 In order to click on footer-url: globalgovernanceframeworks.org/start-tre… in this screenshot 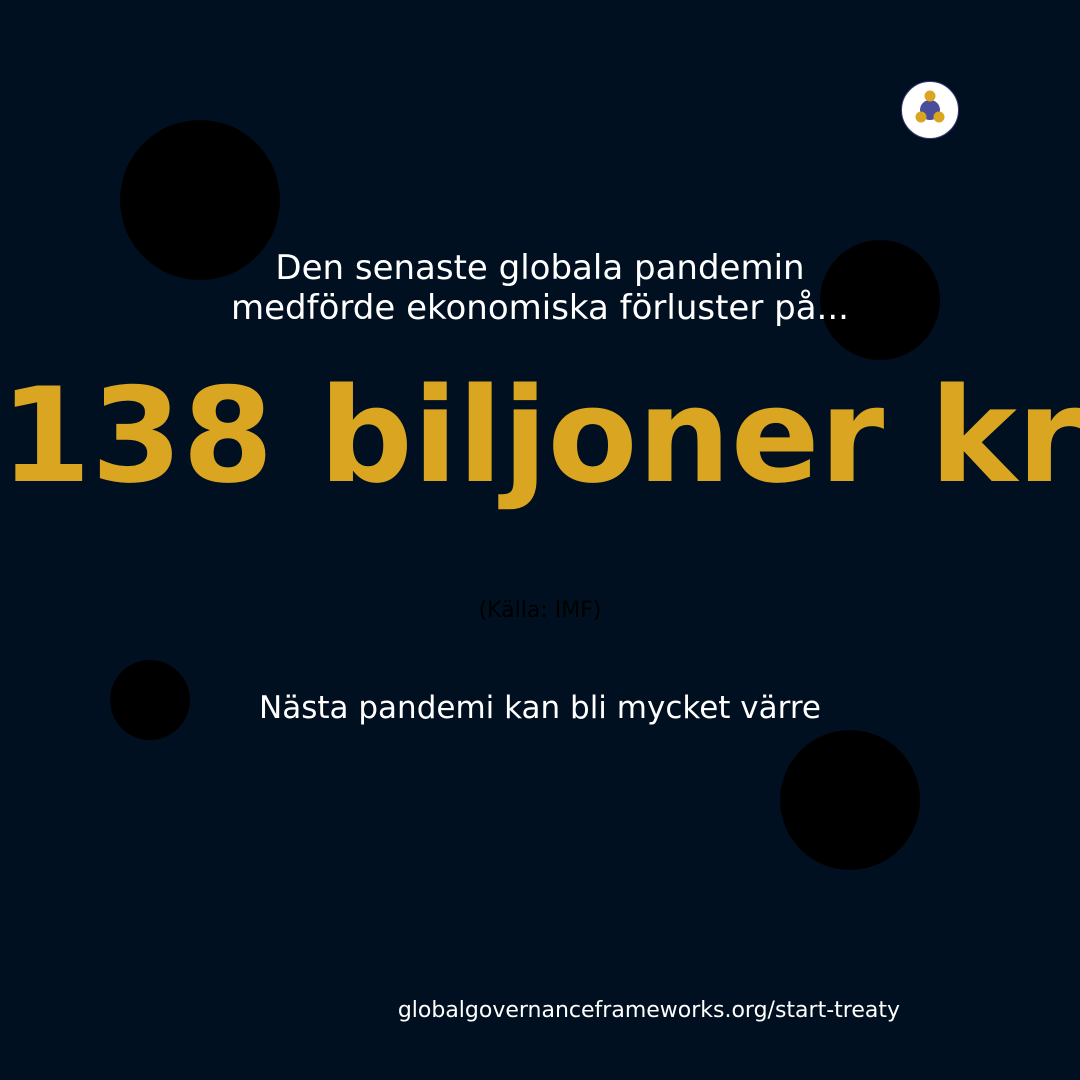, I will do `click(648, 1010)`.